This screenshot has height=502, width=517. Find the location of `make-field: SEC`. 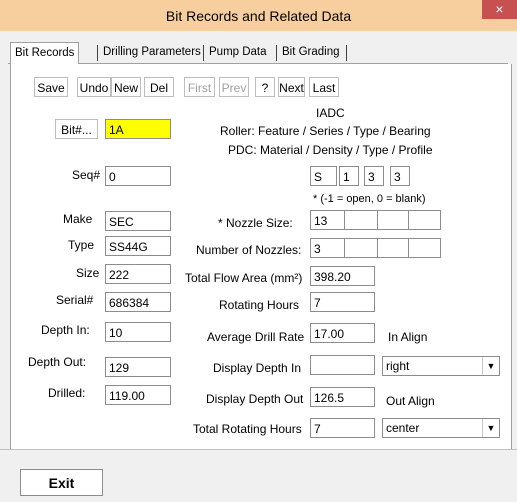

make-field: SEC is located at coordinates (138, 221).